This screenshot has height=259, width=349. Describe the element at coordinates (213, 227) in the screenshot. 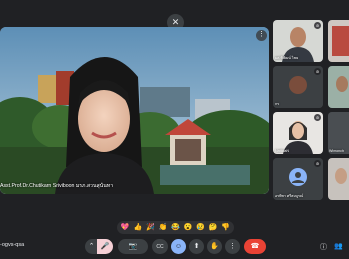

I see `thinking-reaction-icon: 🤔` at that location.